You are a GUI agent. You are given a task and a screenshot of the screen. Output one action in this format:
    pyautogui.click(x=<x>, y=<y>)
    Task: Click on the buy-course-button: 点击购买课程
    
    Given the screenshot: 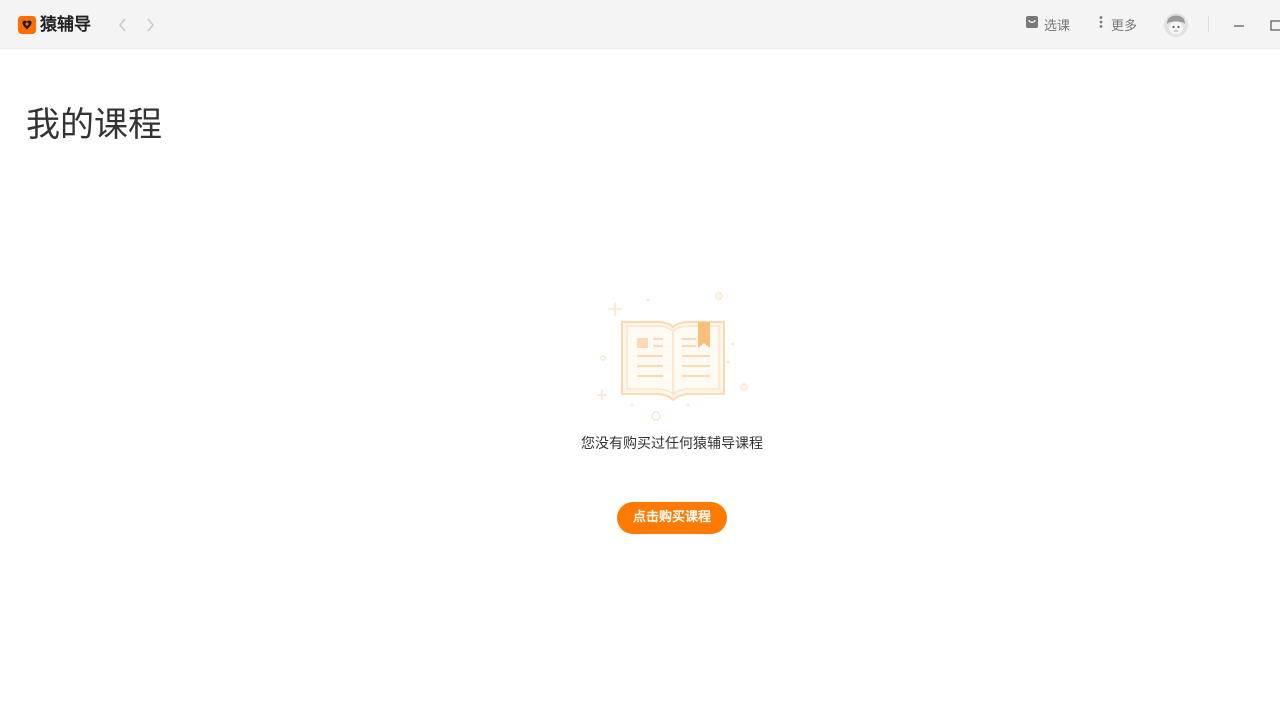 What is the action you would take?
    pyautogui.click(x=672, y=518)
    